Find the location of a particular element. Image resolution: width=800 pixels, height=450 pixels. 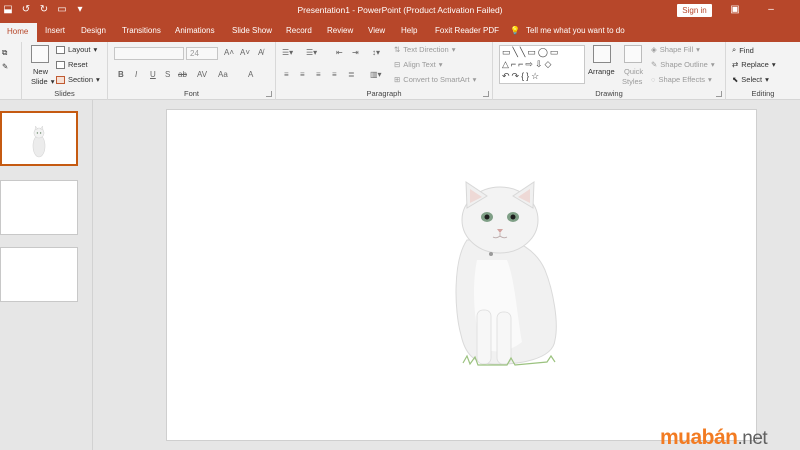

watermark-logo: muabán.net is located at coordinates (714, 438).